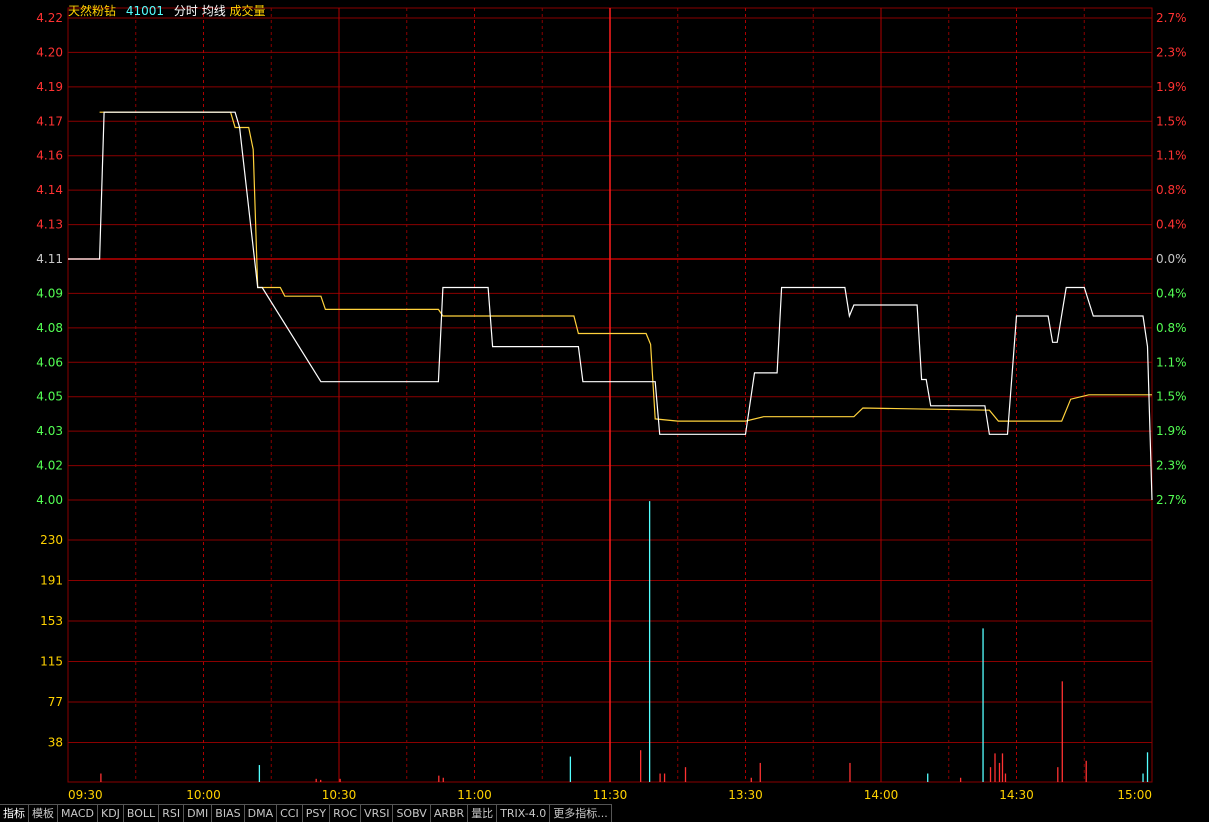 Image resolution: width=1209 pixels, height=822 pixels. I want to click on indicator-tab: SOBV, so click(412, 813).